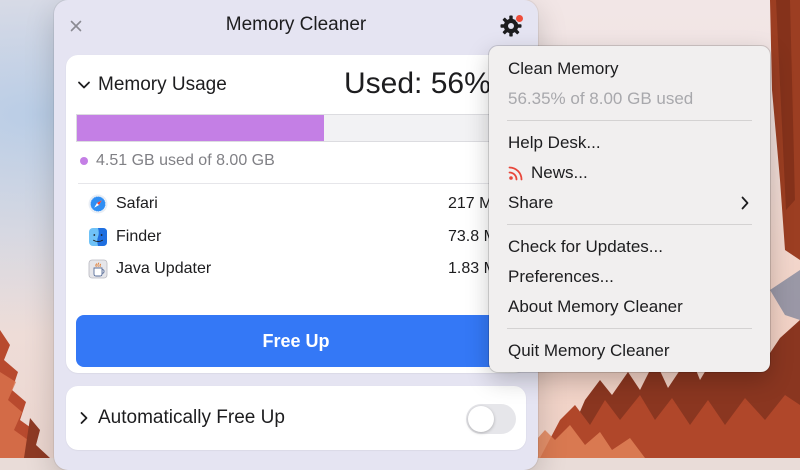 This screenshot has height=470, width=800. Describe the element at coordinates (98, 236) in the screenshot. I see `finder-icon` at that location.